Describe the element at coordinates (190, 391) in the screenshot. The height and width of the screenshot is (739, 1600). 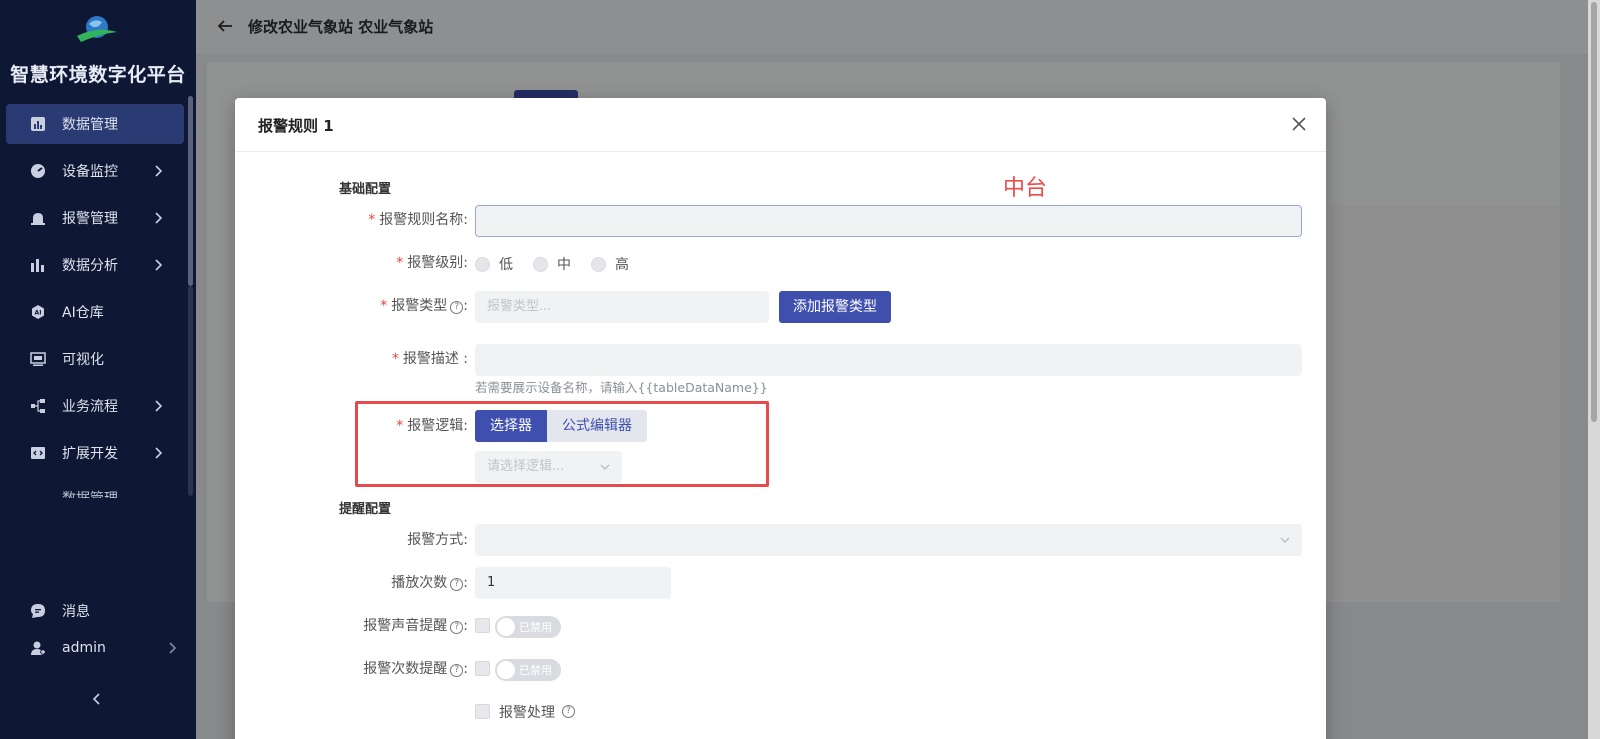
I see `sidebar-scrollbar-track` at that location.